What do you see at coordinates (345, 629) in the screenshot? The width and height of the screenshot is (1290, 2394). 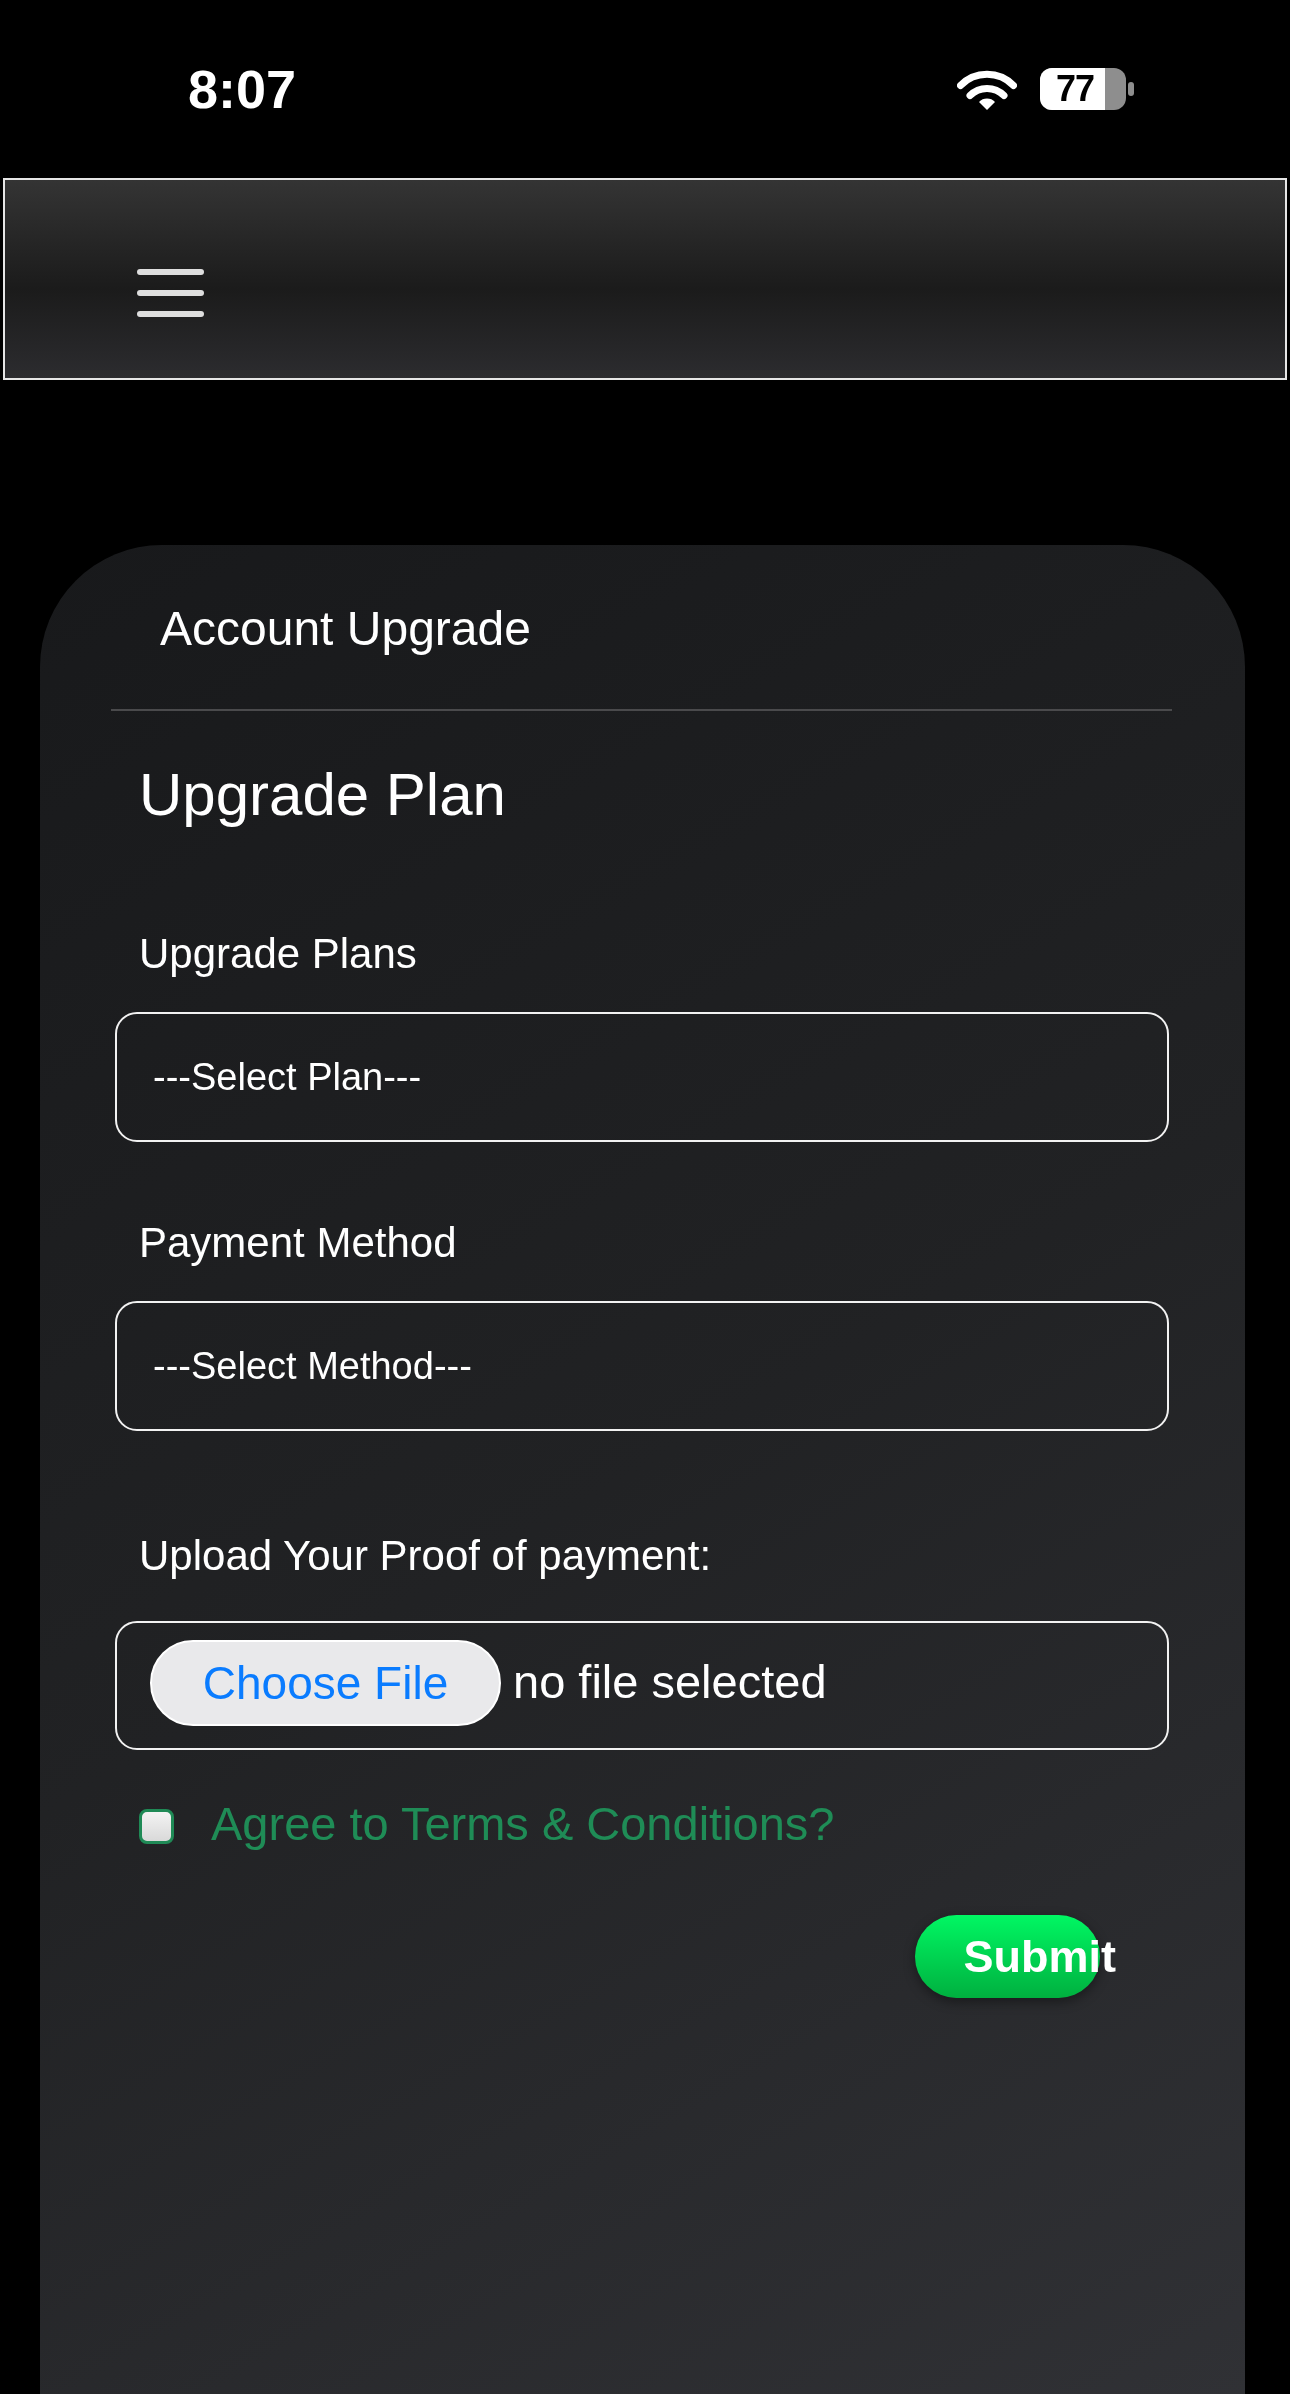 I see `card-title: Account Upgrade` at bounding box center [345, 629].